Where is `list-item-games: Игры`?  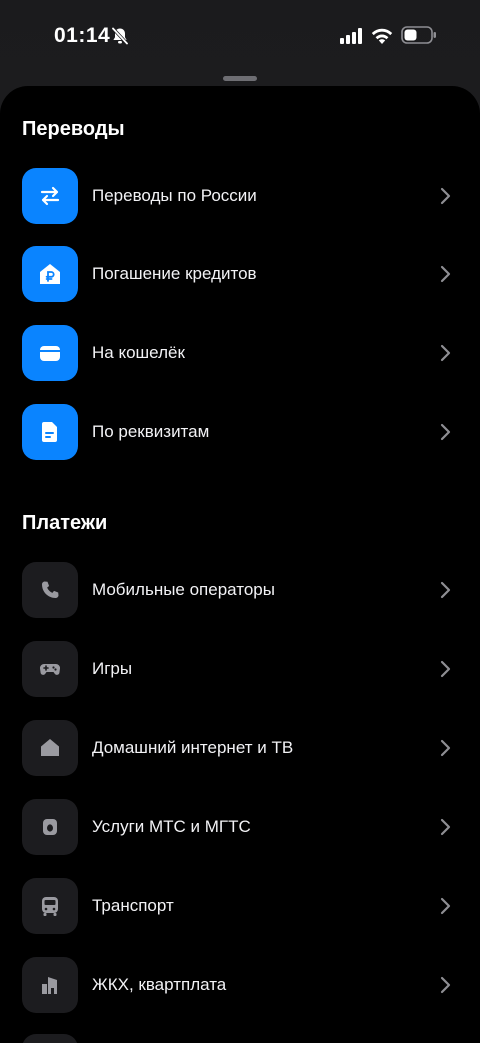 list-item-games: Игры is located at coordinates (240, 669).